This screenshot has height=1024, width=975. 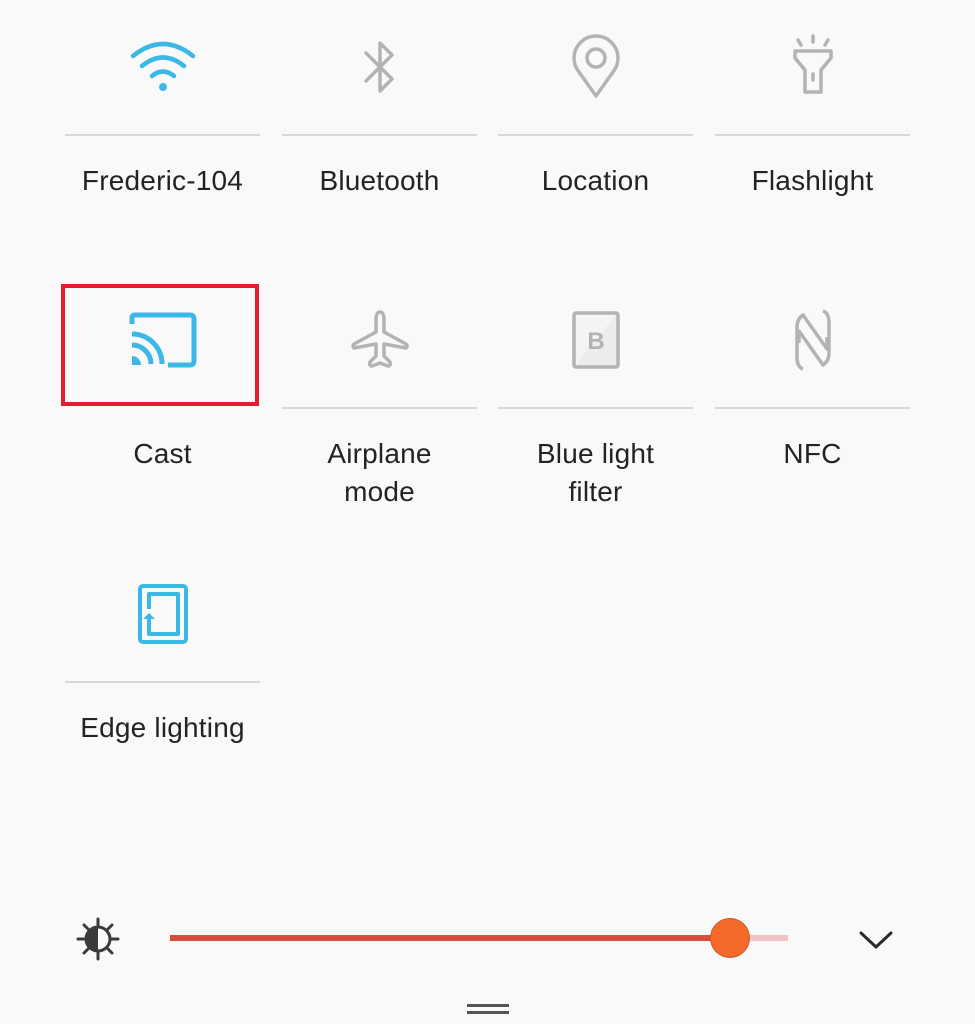 What do you see at coordinates (98, 939) in the screenshot?
I see `brightness-icon` at bounding box center [98, 939].